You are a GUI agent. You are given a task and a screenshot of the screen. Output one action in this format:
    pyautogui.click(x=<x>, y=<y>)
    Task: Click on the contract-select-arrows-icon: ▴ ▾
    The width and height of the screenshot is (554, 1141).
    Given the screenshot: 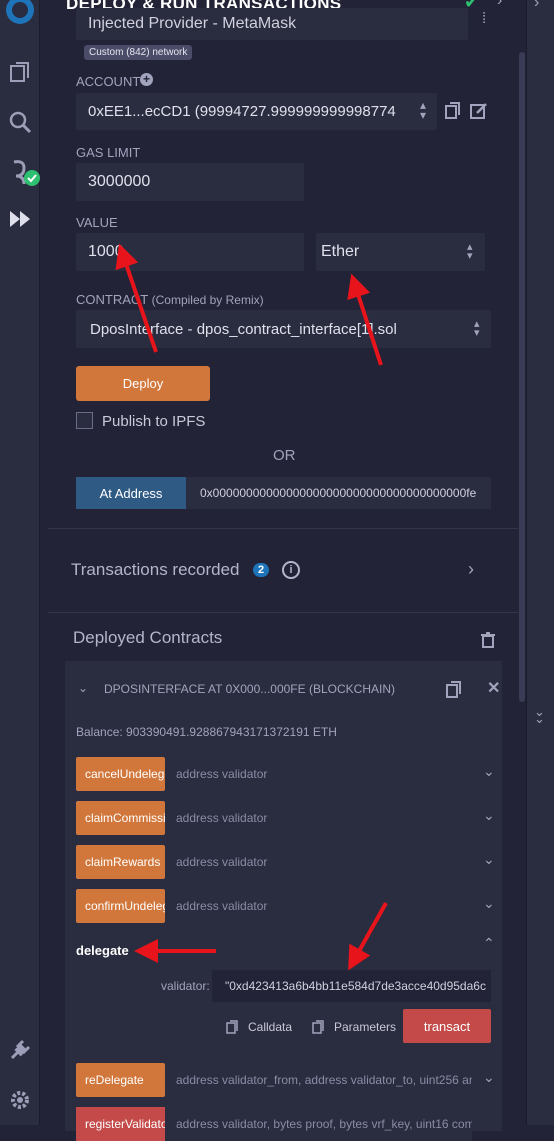 What is the action you would take?
    pyautogui.click(x=477, y=328)
    